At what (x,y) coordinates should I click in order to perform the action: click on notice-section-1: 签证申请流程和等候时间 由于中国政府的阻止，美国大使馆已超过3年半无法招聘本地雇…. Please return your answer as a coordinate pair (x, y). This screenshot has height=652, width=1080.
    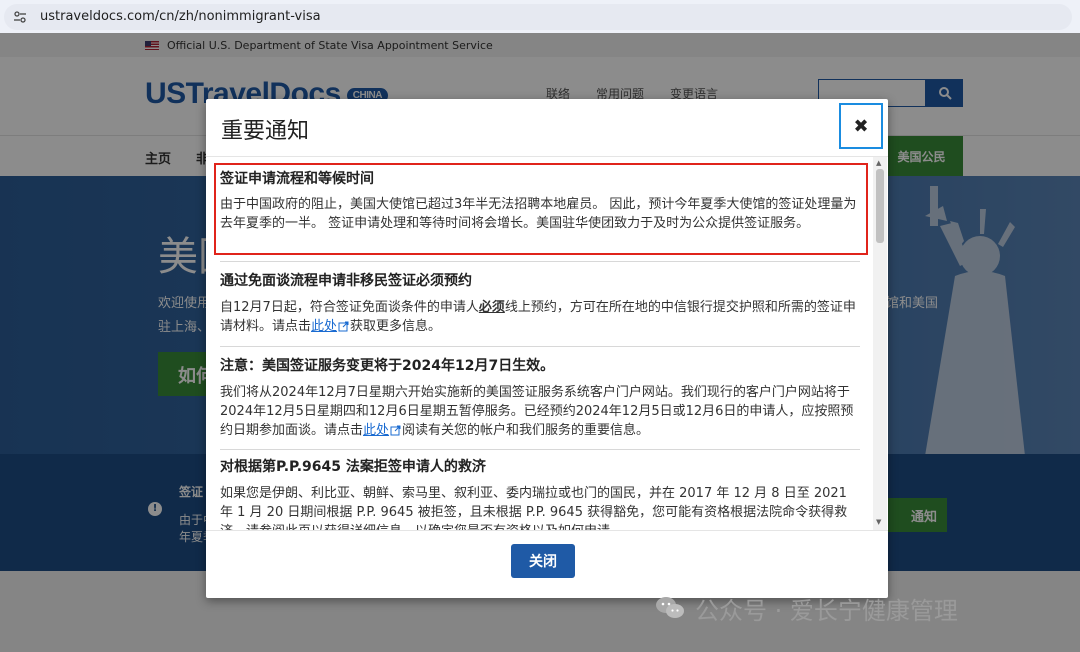
    Looking at the image, I should click on (540, 201).